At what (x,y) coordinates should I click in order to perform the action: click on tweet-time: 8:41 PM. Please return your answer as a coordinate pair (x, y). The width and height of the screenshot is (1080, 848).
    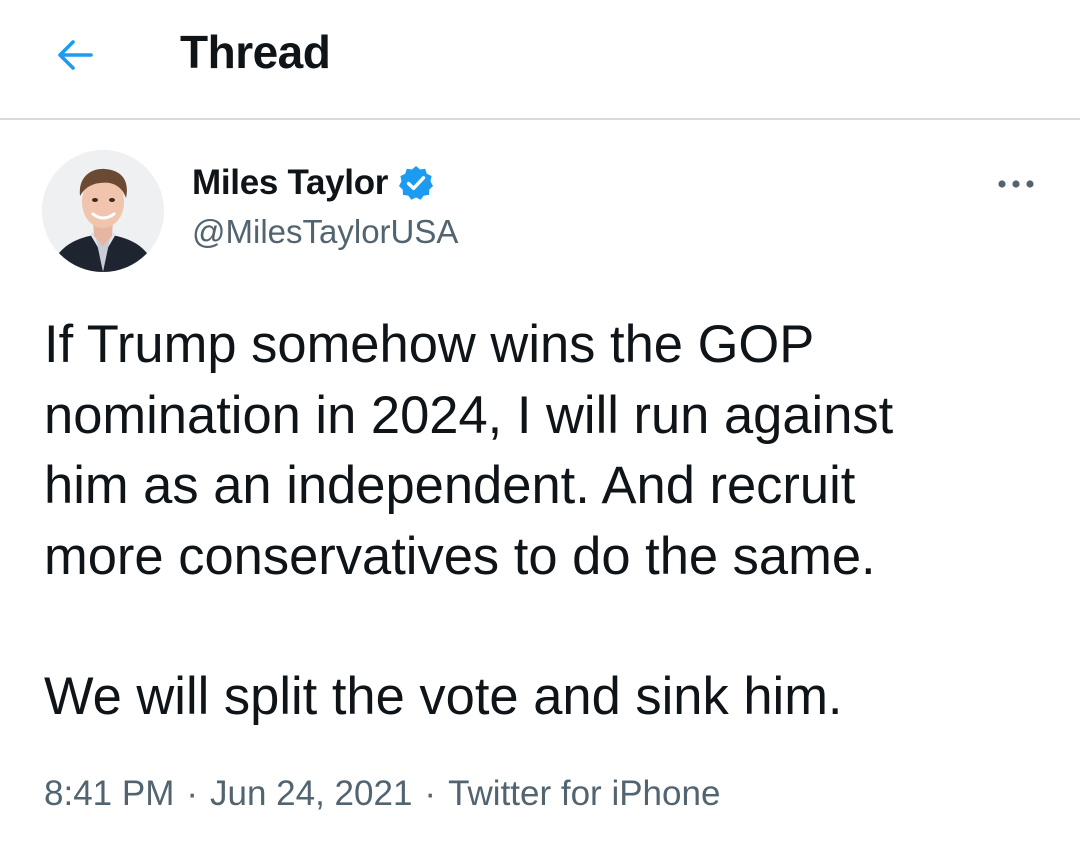
    Looking at the image, I should click on (109, 794).